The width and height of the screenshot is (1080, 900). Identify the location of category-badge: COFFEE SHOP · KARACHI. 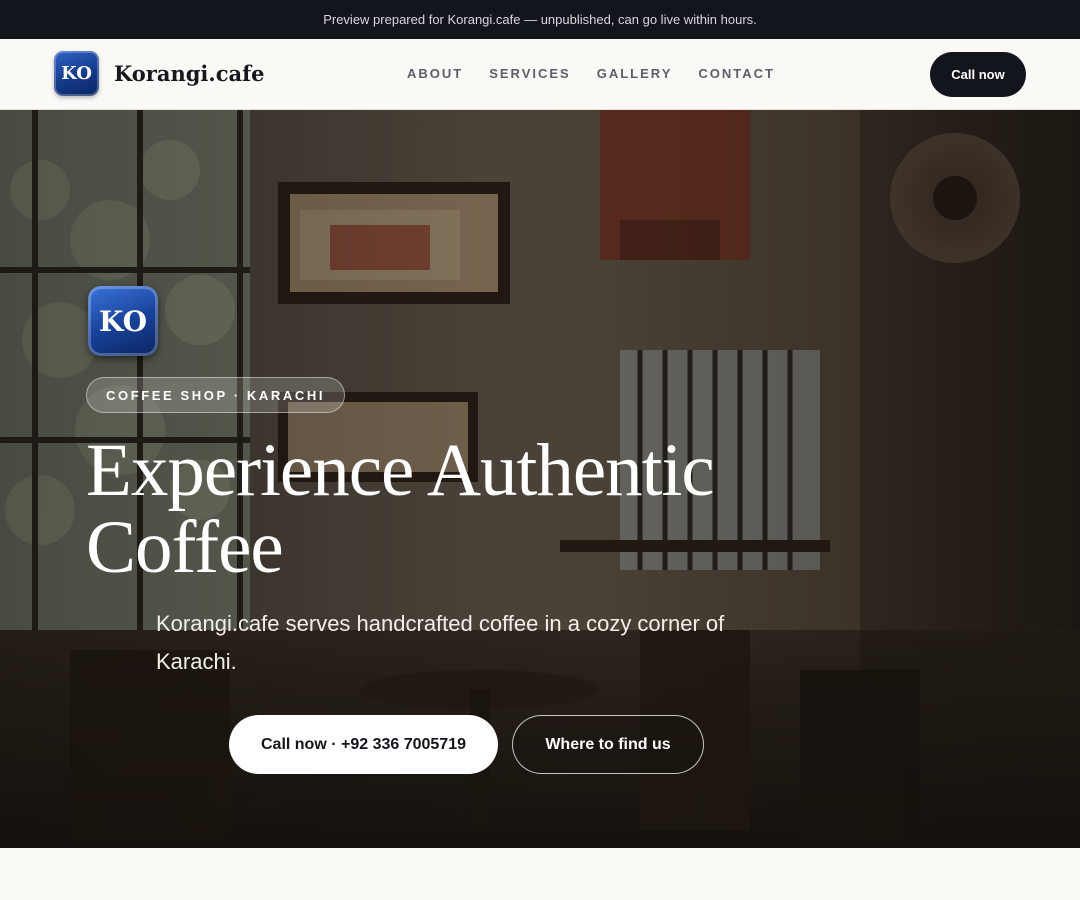
(216, 395).